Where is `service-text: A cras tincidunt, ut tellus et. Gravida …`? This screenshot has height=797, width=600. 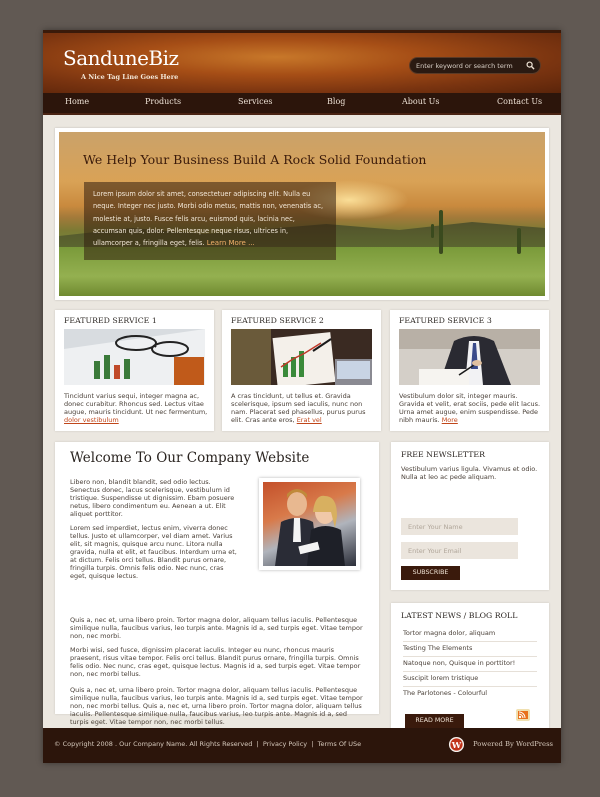
service-text: A cras tincidunt, ut tellus et. Gravida … is located at coordinates (298, 408).